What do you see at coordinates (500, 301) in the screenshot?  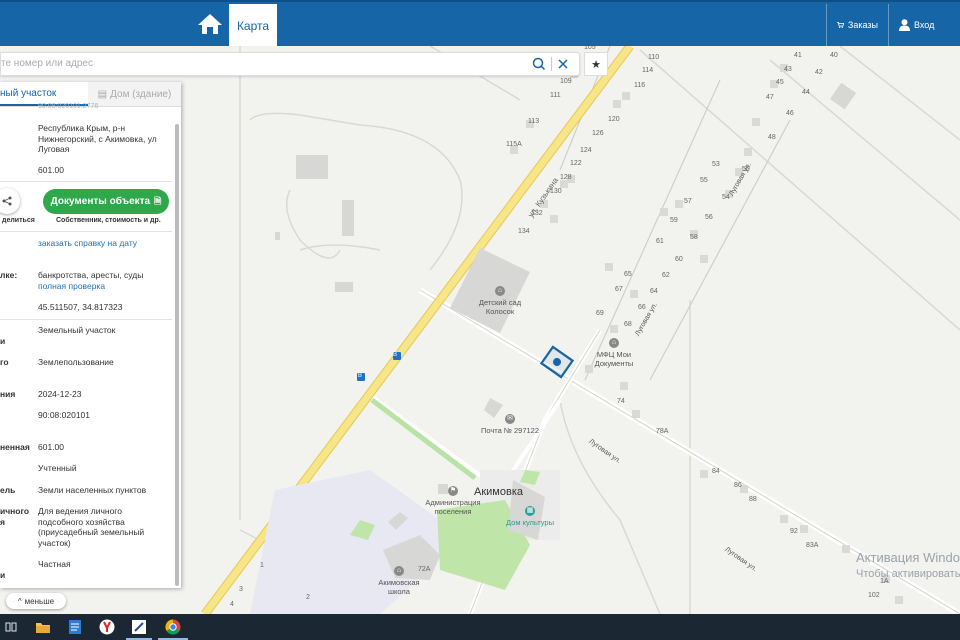 I see `kindergarten-poi: ⌂ Детский сад Колосок` at bounding box center [500, 301].